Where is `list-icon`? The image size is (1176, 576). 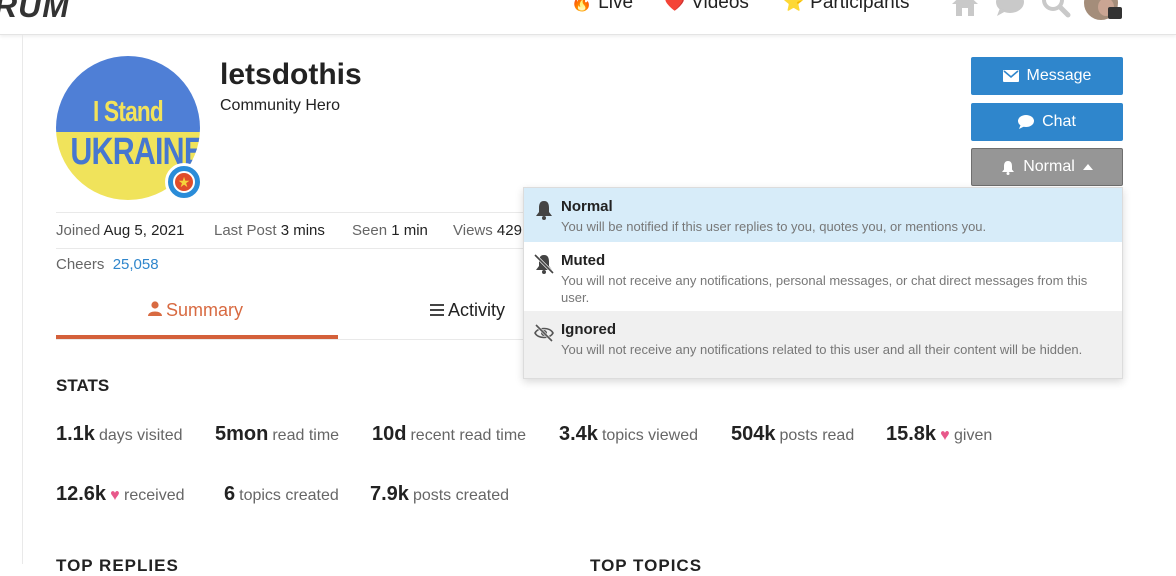 list-icon is located at coordinates (437, 310).